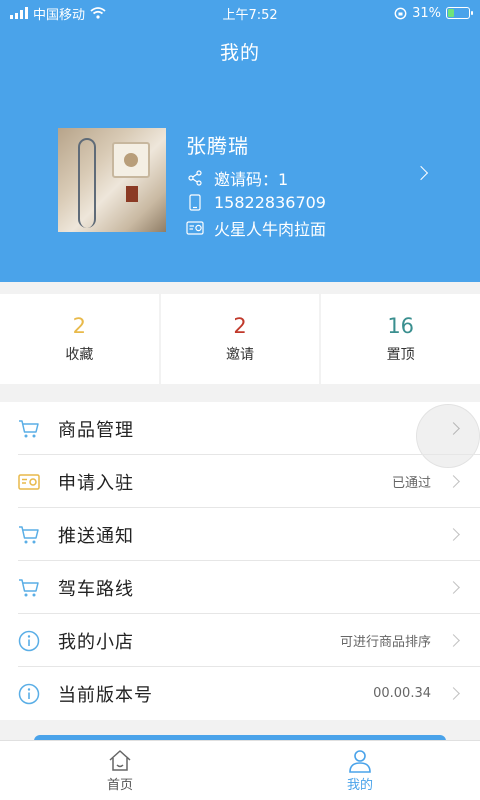  Describe the element at coordinates (402, 693) in the screenshot. I see `menu-item-value: 00.00.34` at that location.